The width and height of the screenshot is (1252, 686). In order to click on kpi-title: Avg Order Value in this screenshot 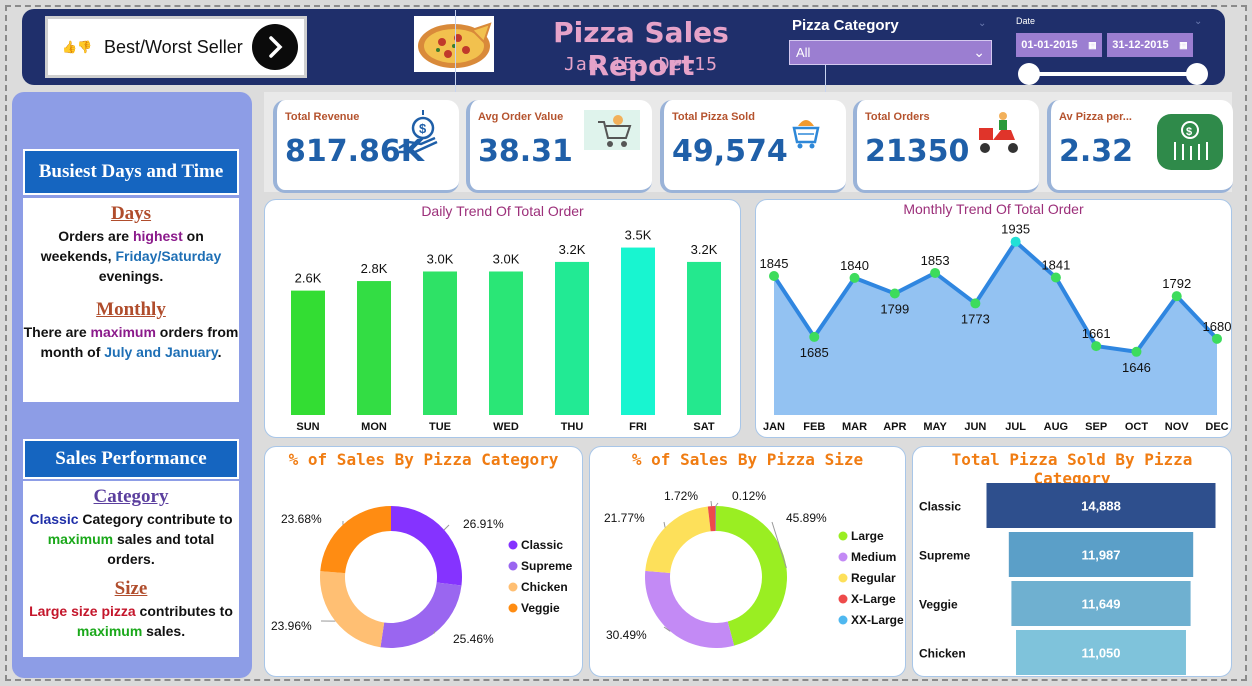, I will do `click(521, 117)`.